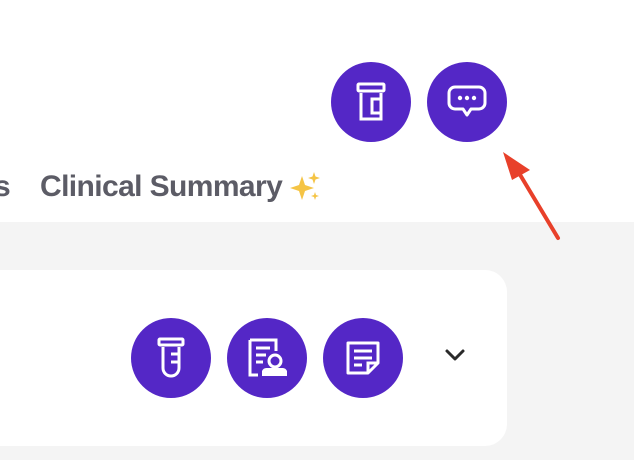 The image size is (634, 460). I want to click on patient-record-button, so click(267, 358).